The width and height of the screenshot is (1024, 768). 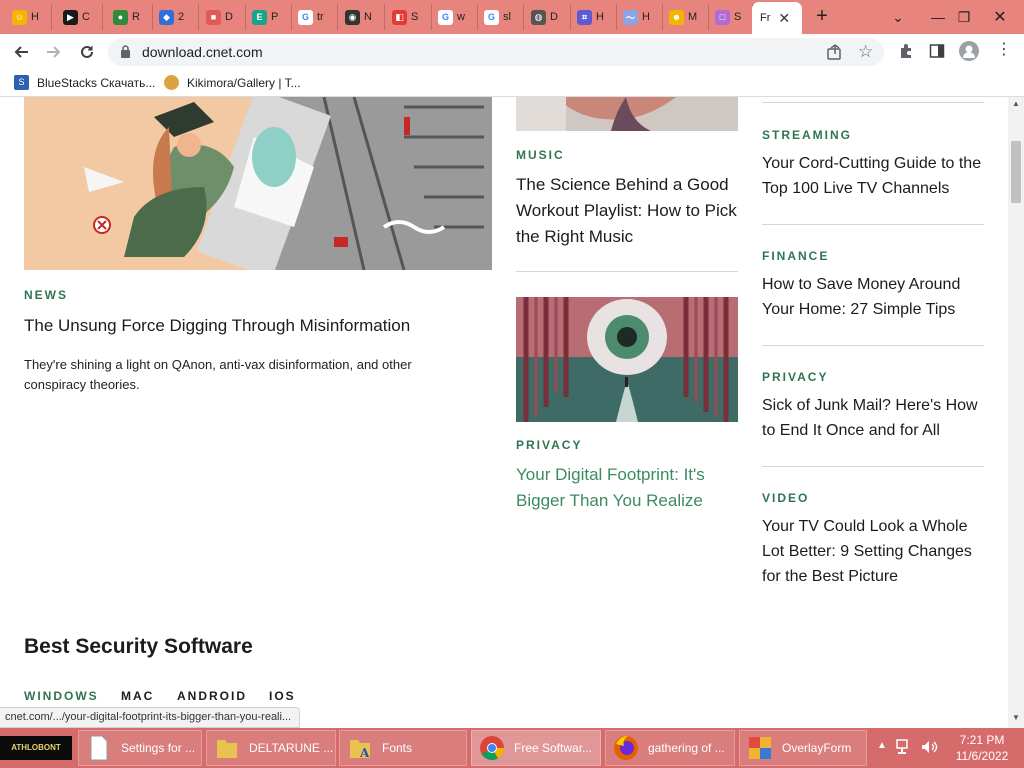 What do you see at coordinates (36, 748) in the screenshot?
I see `start-button: ATHLOBONT` at bounding box center [36, 748].